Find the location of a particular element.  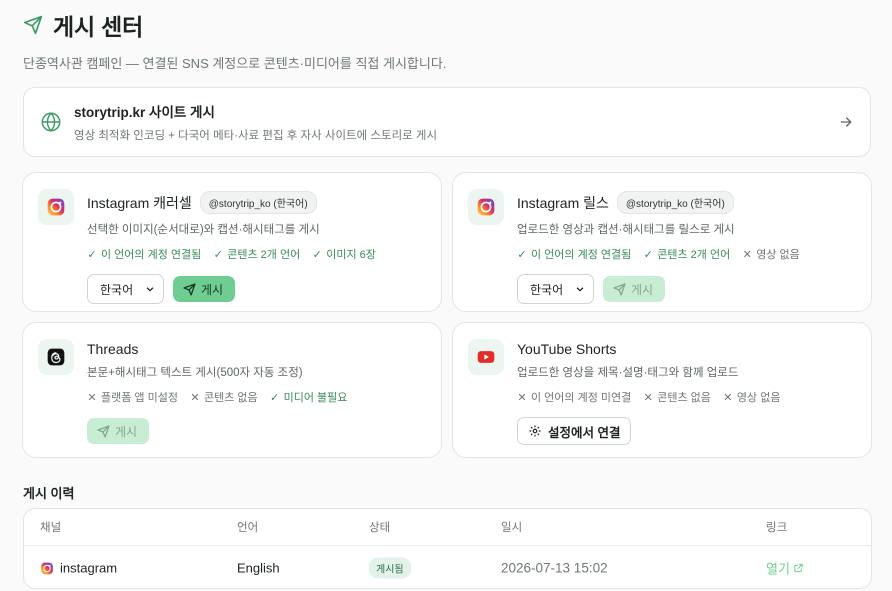

requirement-checks: ✓ 이 언어의 계정 연결됨 ✓ 콘텐츠 2개 언어 ✕ 영상 없음 is located at coordinates (688, 254).